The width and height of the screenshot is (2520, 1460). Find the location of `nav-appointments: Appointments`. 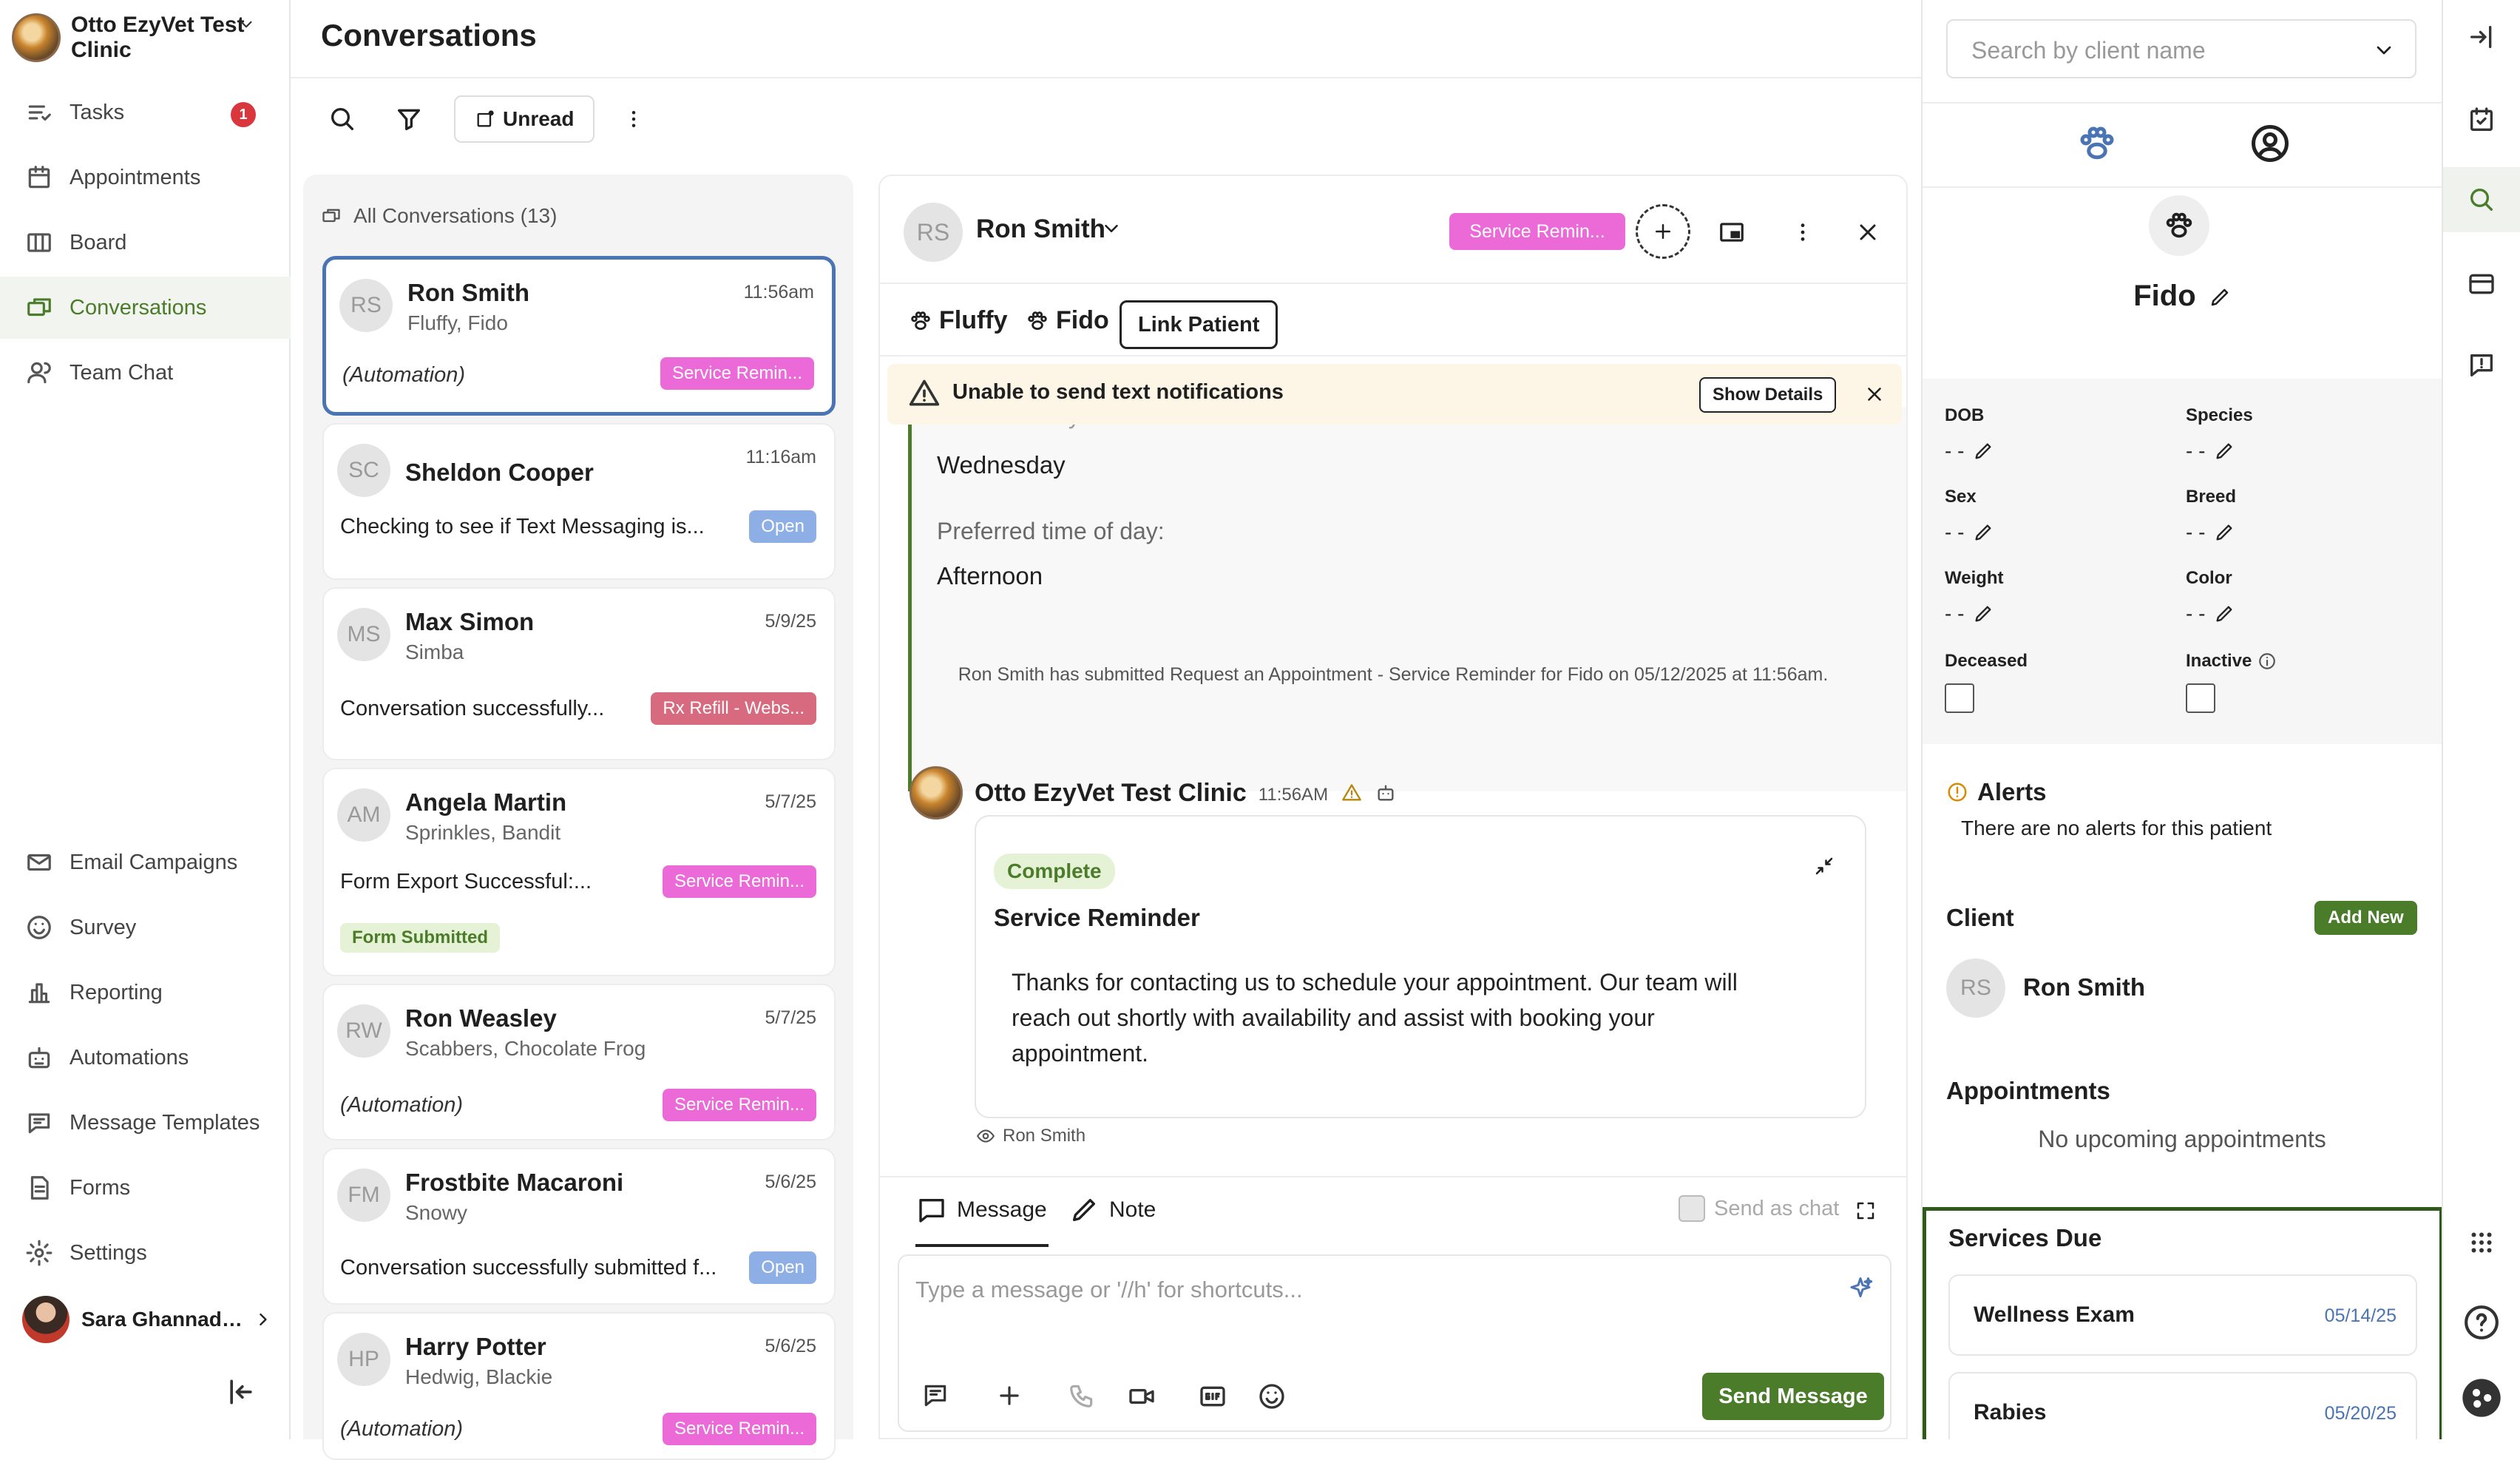

nav-appointments: Appointments is located at coordinates (145, 177).